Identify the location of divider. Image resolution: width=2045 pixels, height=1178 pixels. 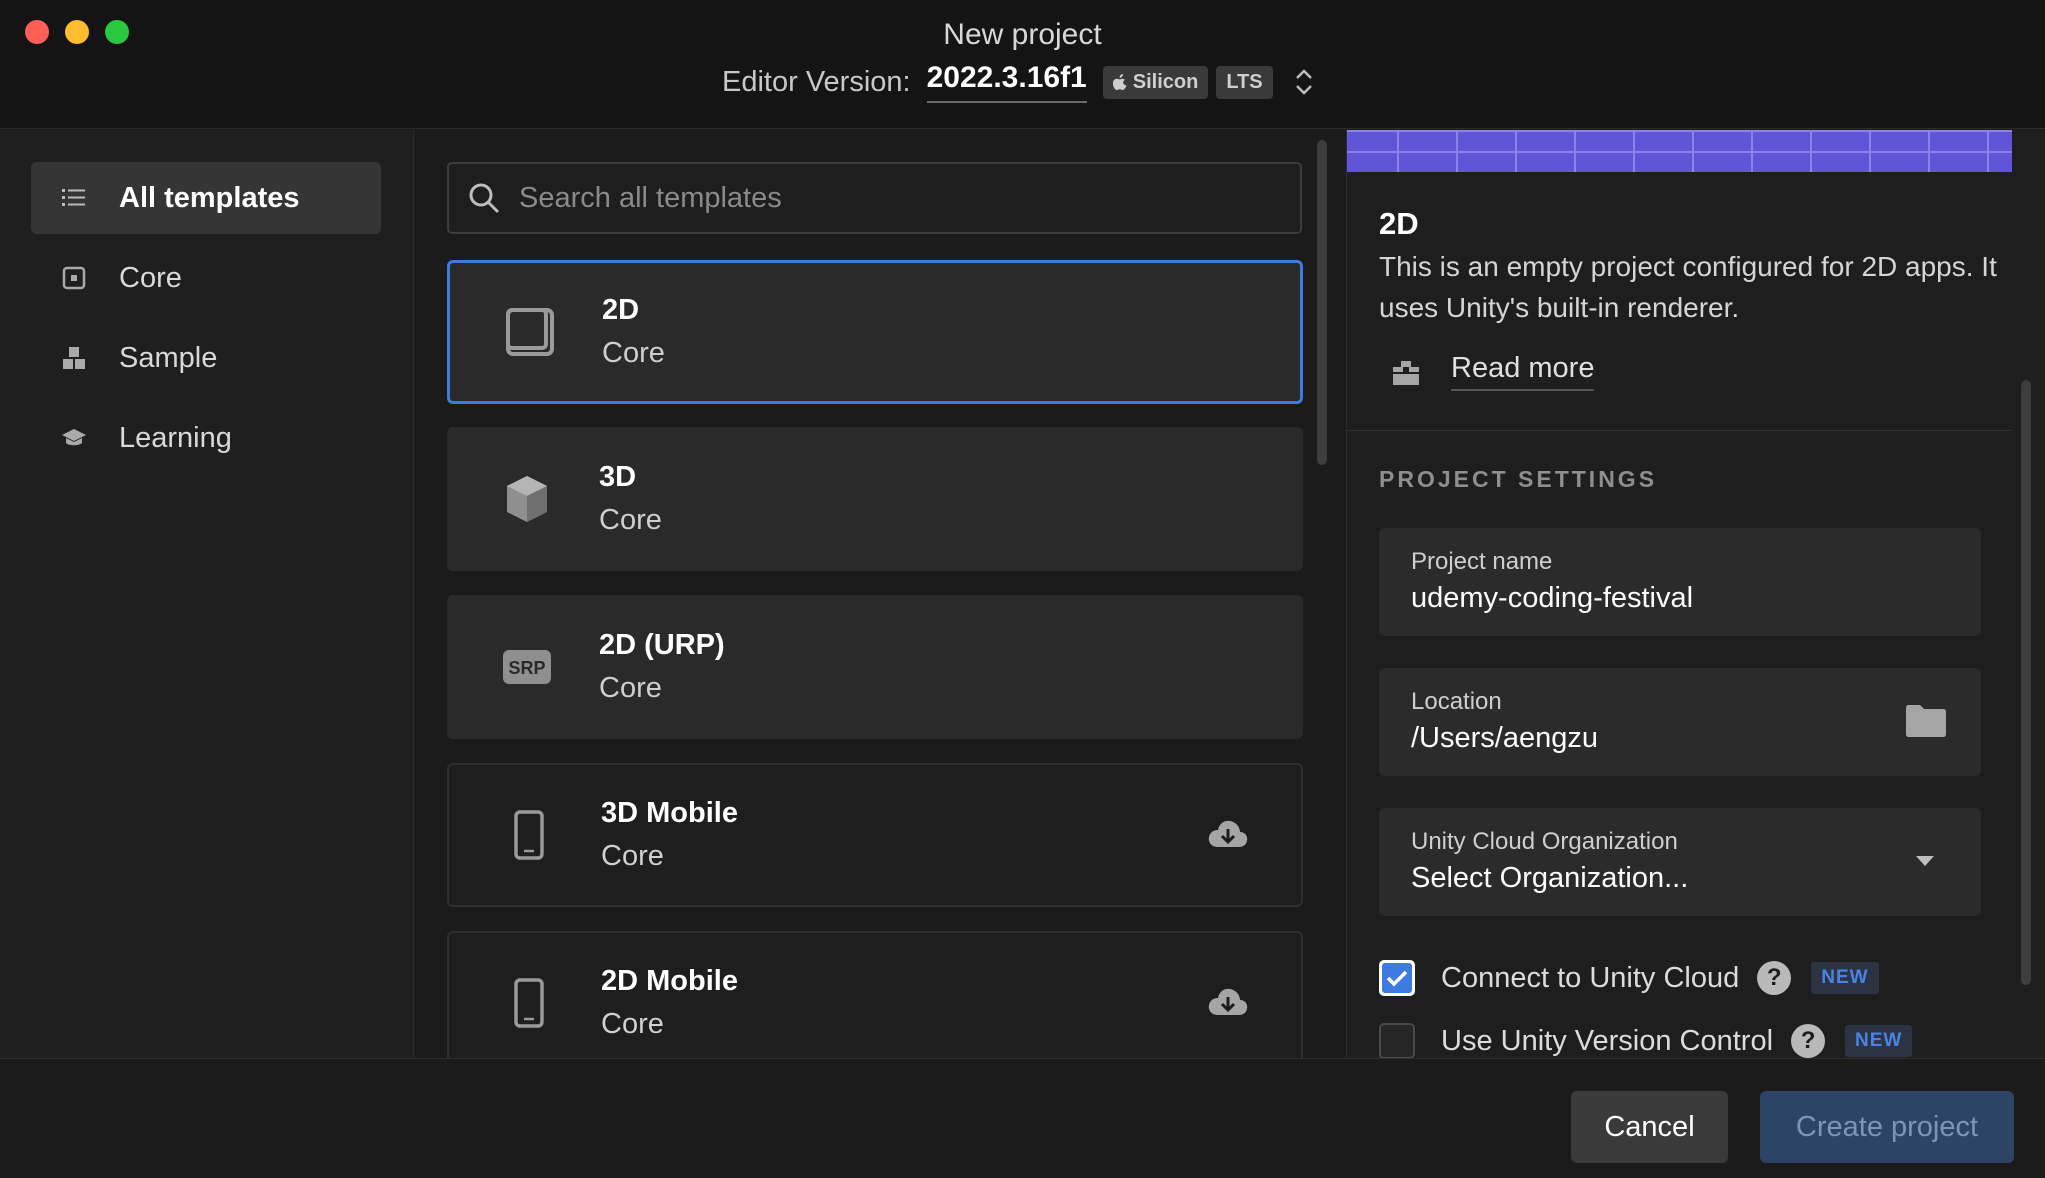
(1679, 430).